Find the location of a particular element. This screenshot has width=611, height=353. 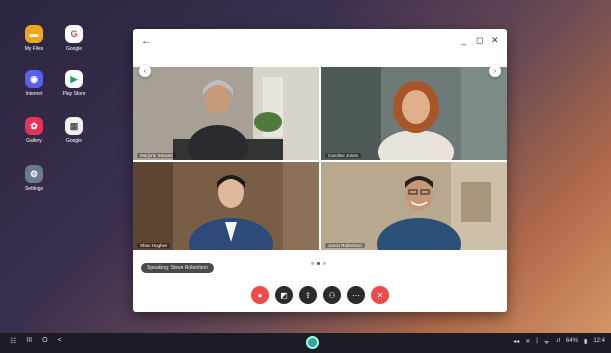

icon-label: Settings is located at coordinates (34, 189).